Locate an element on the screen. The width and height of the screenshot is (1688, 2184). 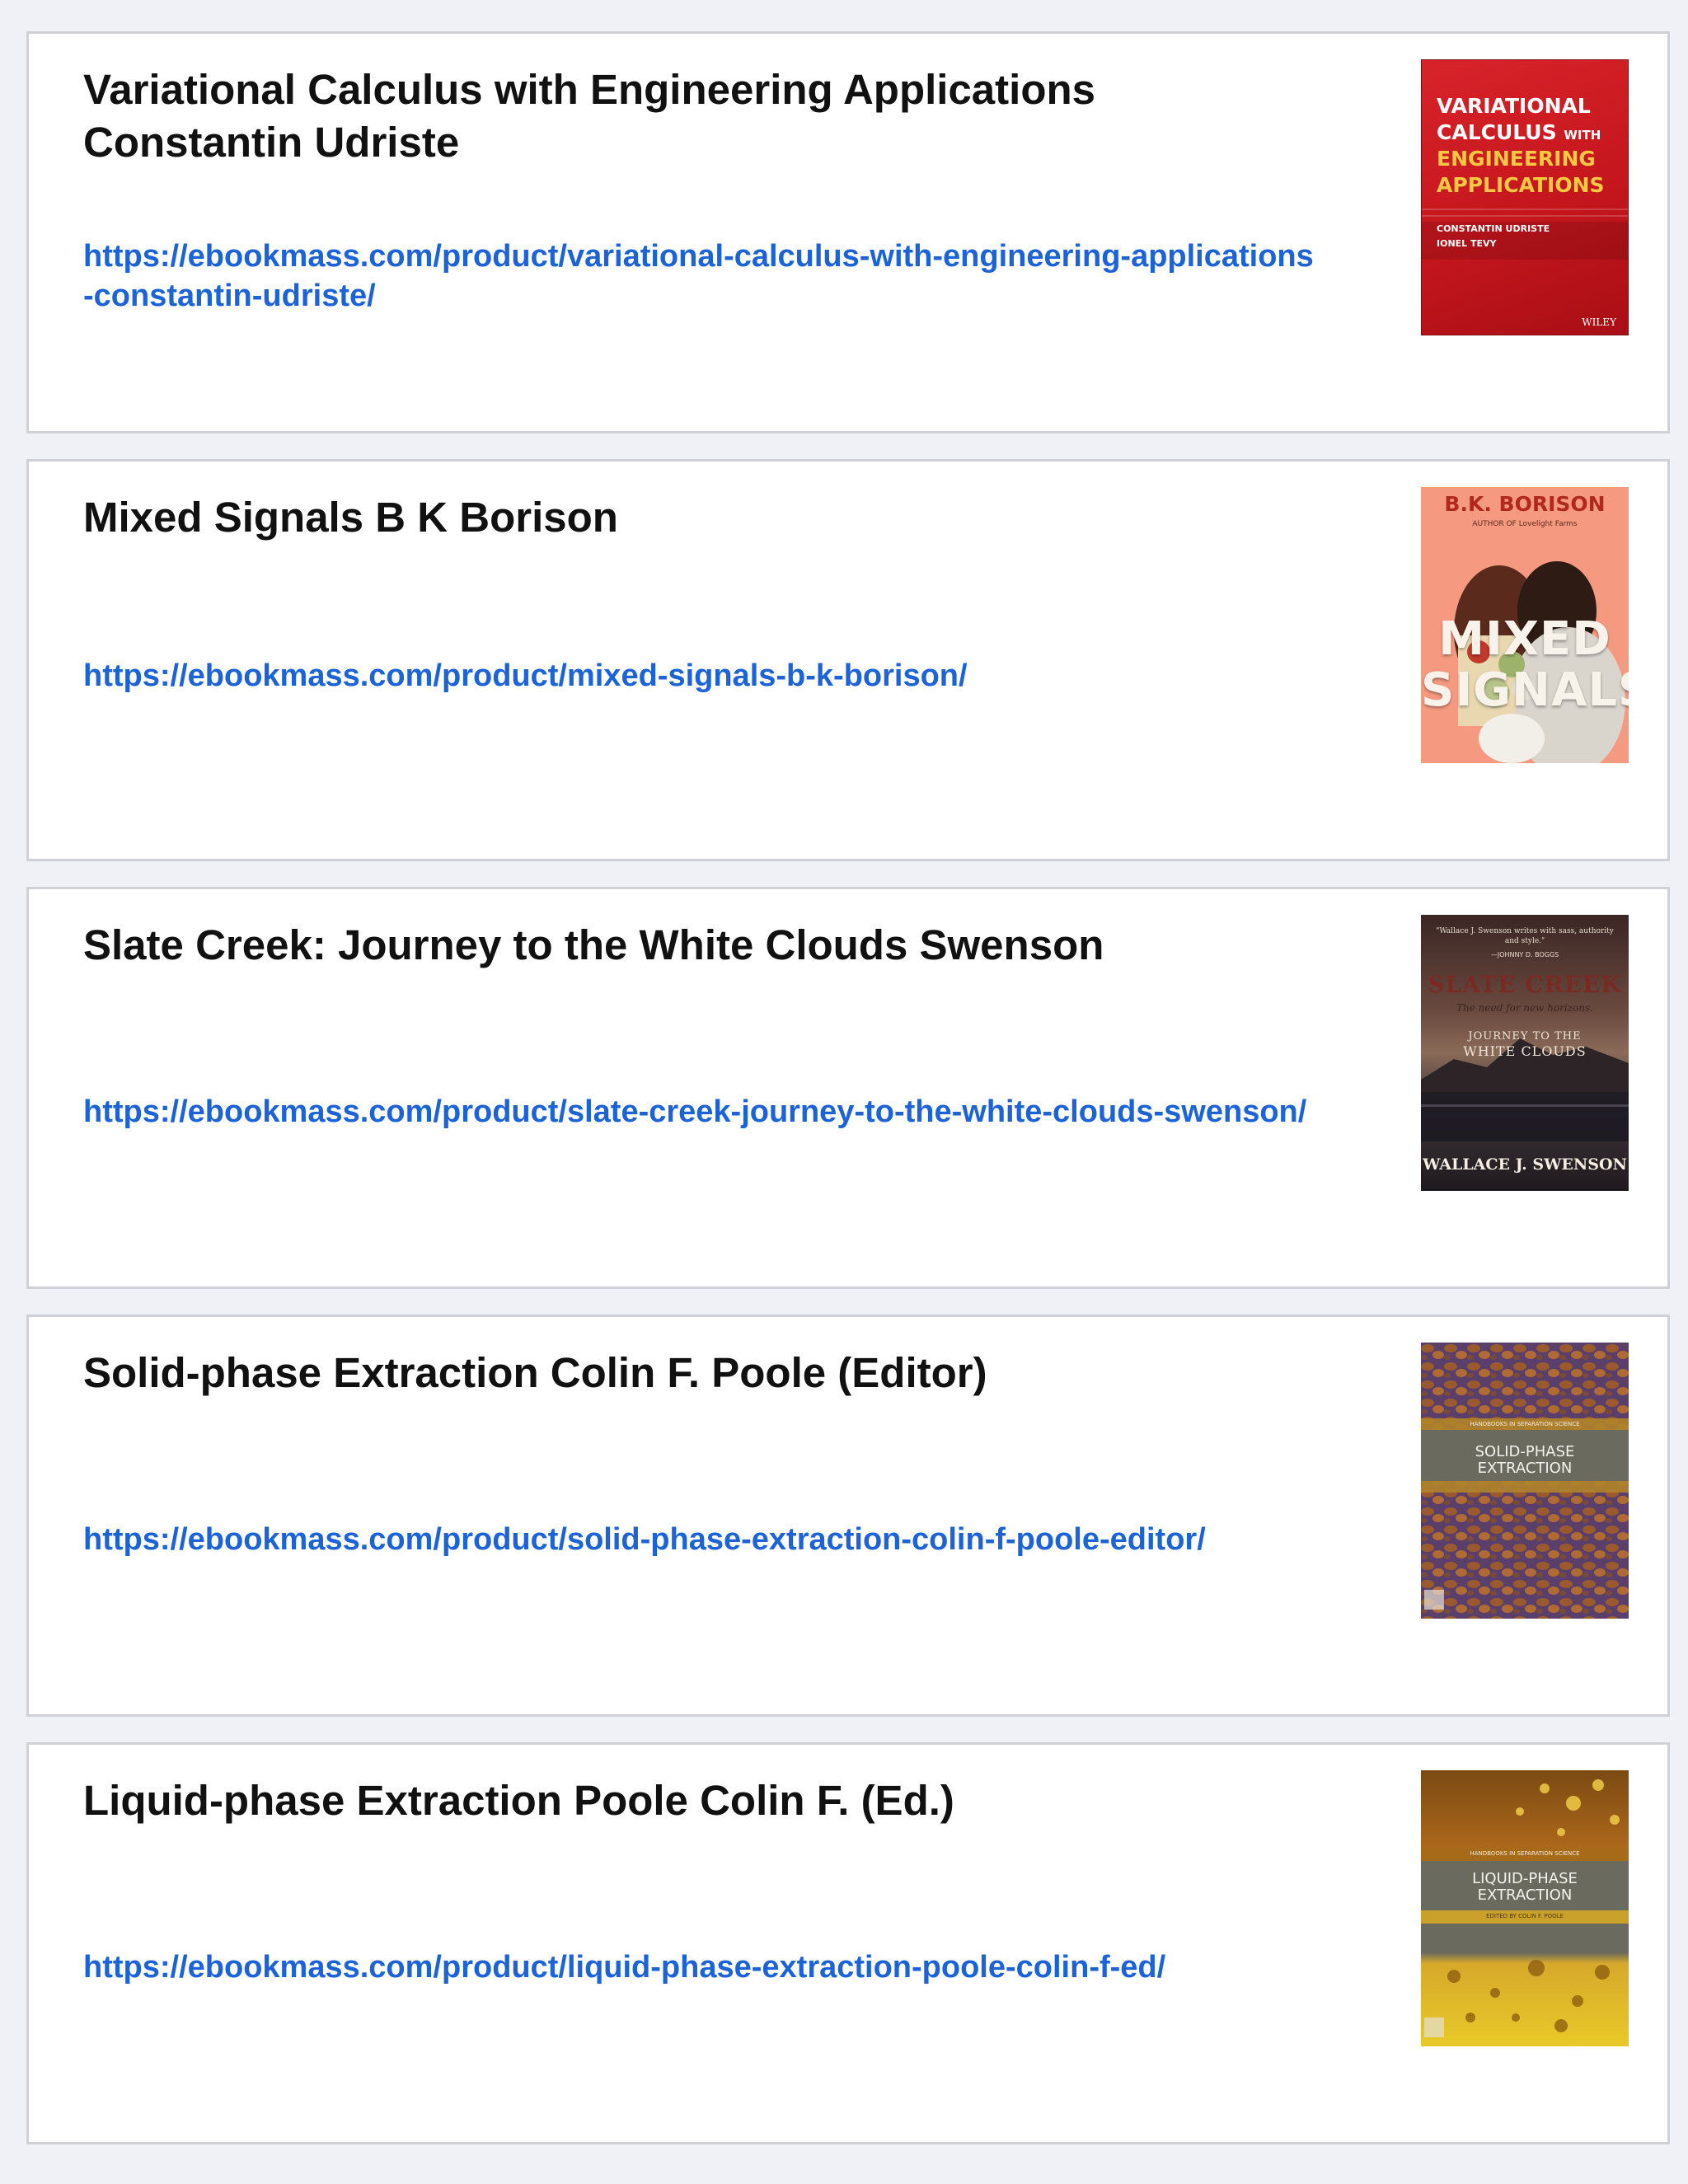
cover-title-line: ENGINEERING is located at coordinates (1517, 159).